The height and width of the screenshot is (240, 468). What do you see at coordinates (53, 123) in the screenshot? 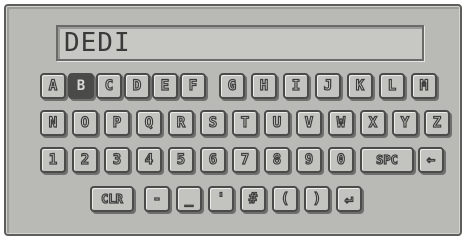
I see `key-n: N` at bounding box center [53, 123].